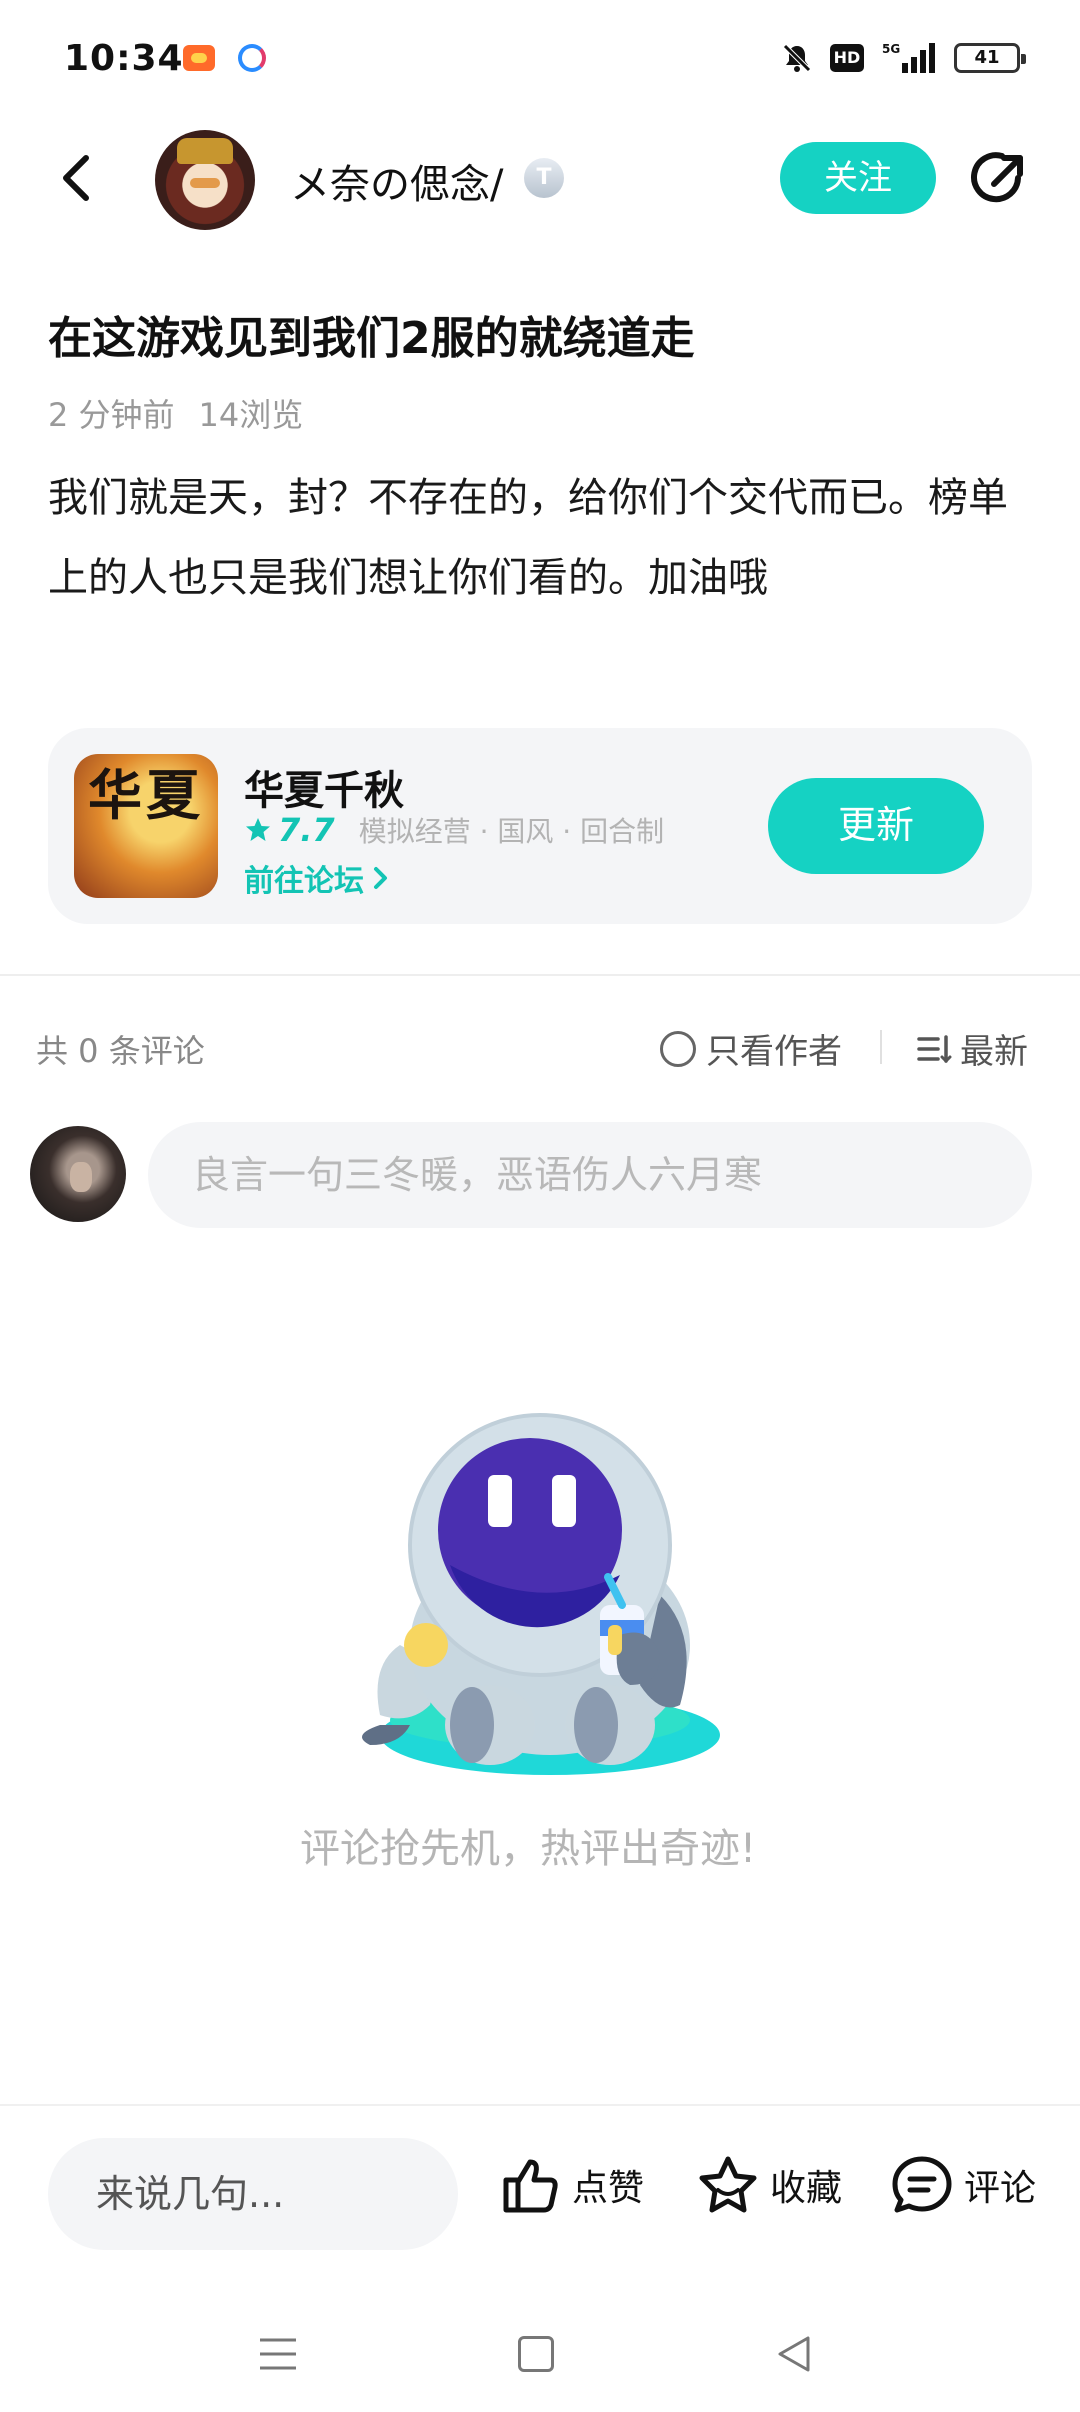 This screenshot has height=2412, width=1080. What do you see at coordinates (997, 177) in the screenshot?
I see `share-icon` at bounding box center [997, 177].